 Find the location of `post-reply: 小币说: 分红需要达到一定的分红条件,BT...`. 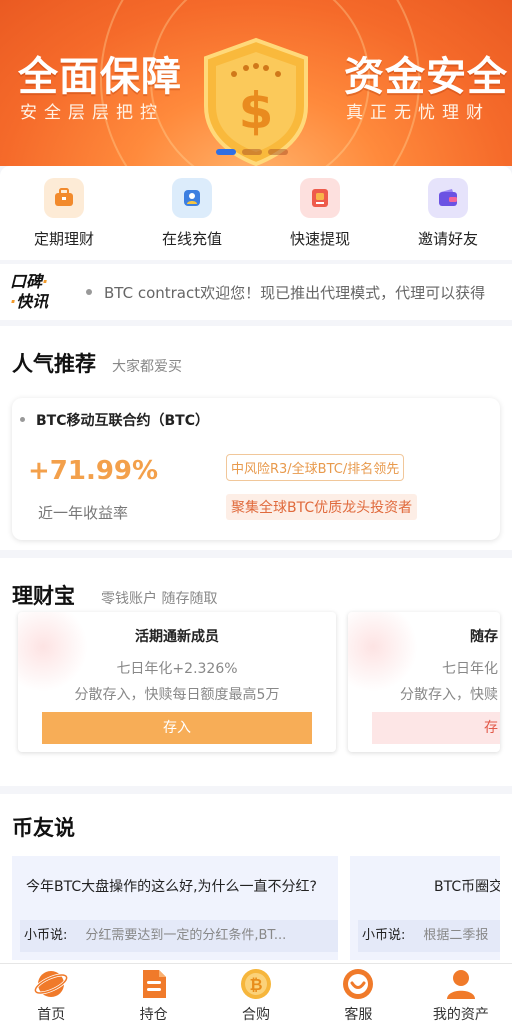

post-reply: 小币说: 分红需要达到一定的分红条件,BT... is located at coordinates (179, 936).